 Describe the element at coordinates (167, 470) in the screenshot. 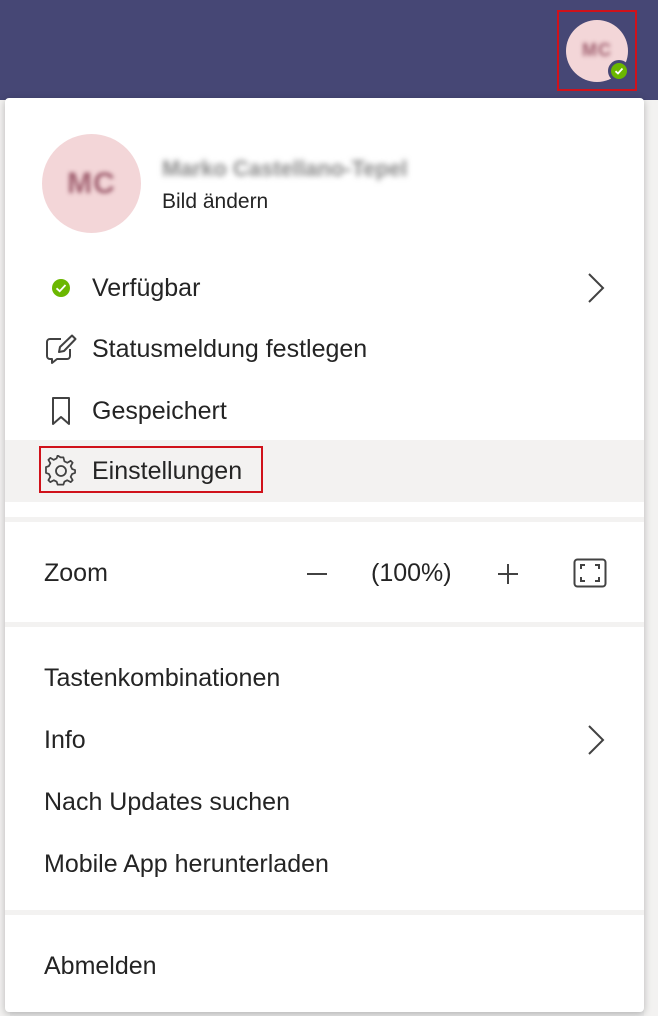

I see `menu-item-label: Einstellungen` at that location.